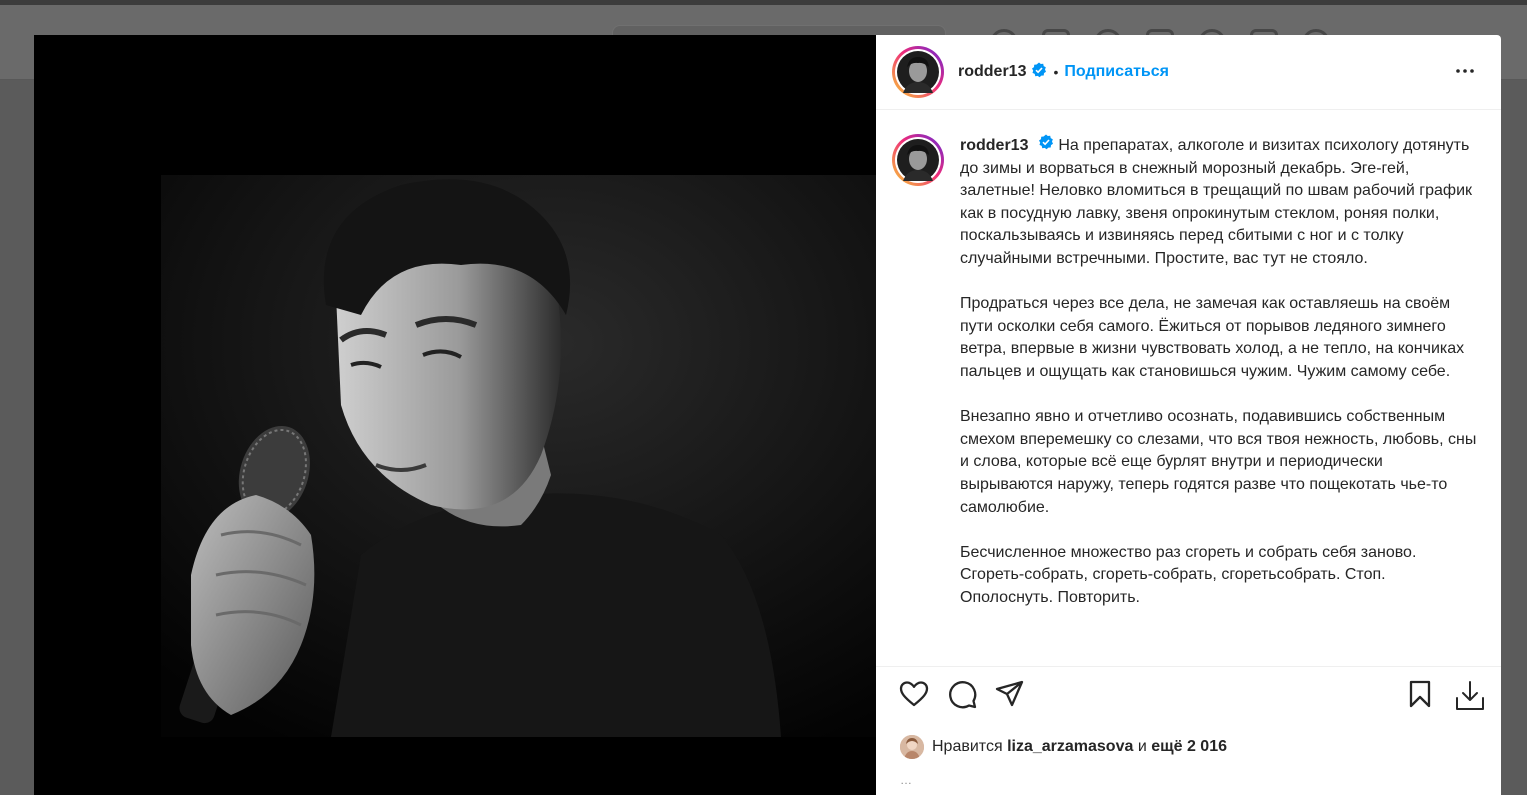 The height and width of the screenshot is (795, 1527). What do you see at coordinates (1420, 696) in the screenshot?
I see `bookmark-icon` at bounding box center [1420, 696].